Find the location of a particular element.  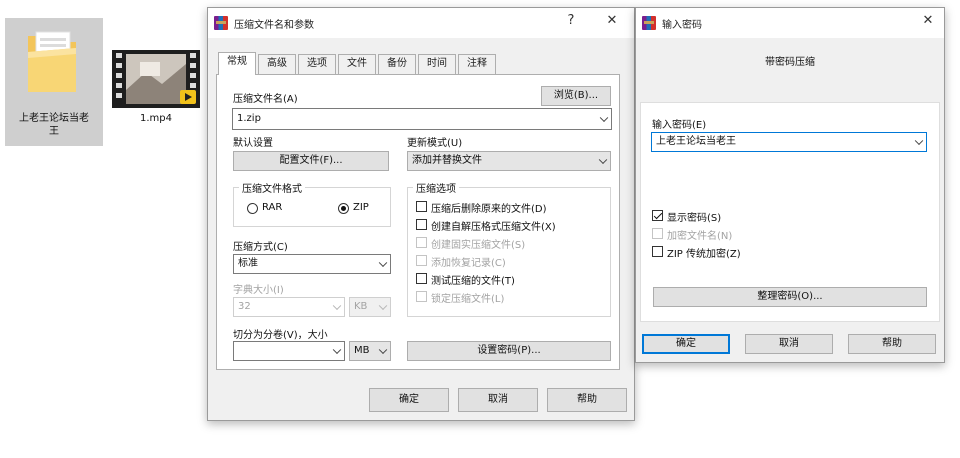

password-input: 上老王论坛当老王 is located at coordinates (789, 142).